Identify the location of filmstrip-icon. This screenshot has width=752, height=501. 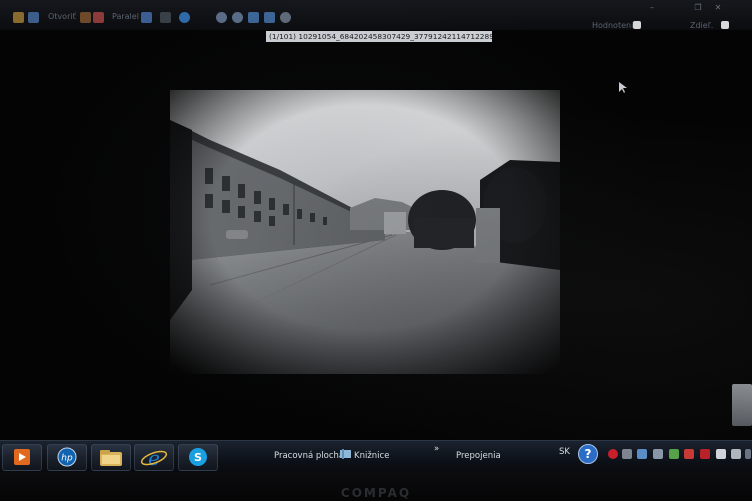
(85, 17).